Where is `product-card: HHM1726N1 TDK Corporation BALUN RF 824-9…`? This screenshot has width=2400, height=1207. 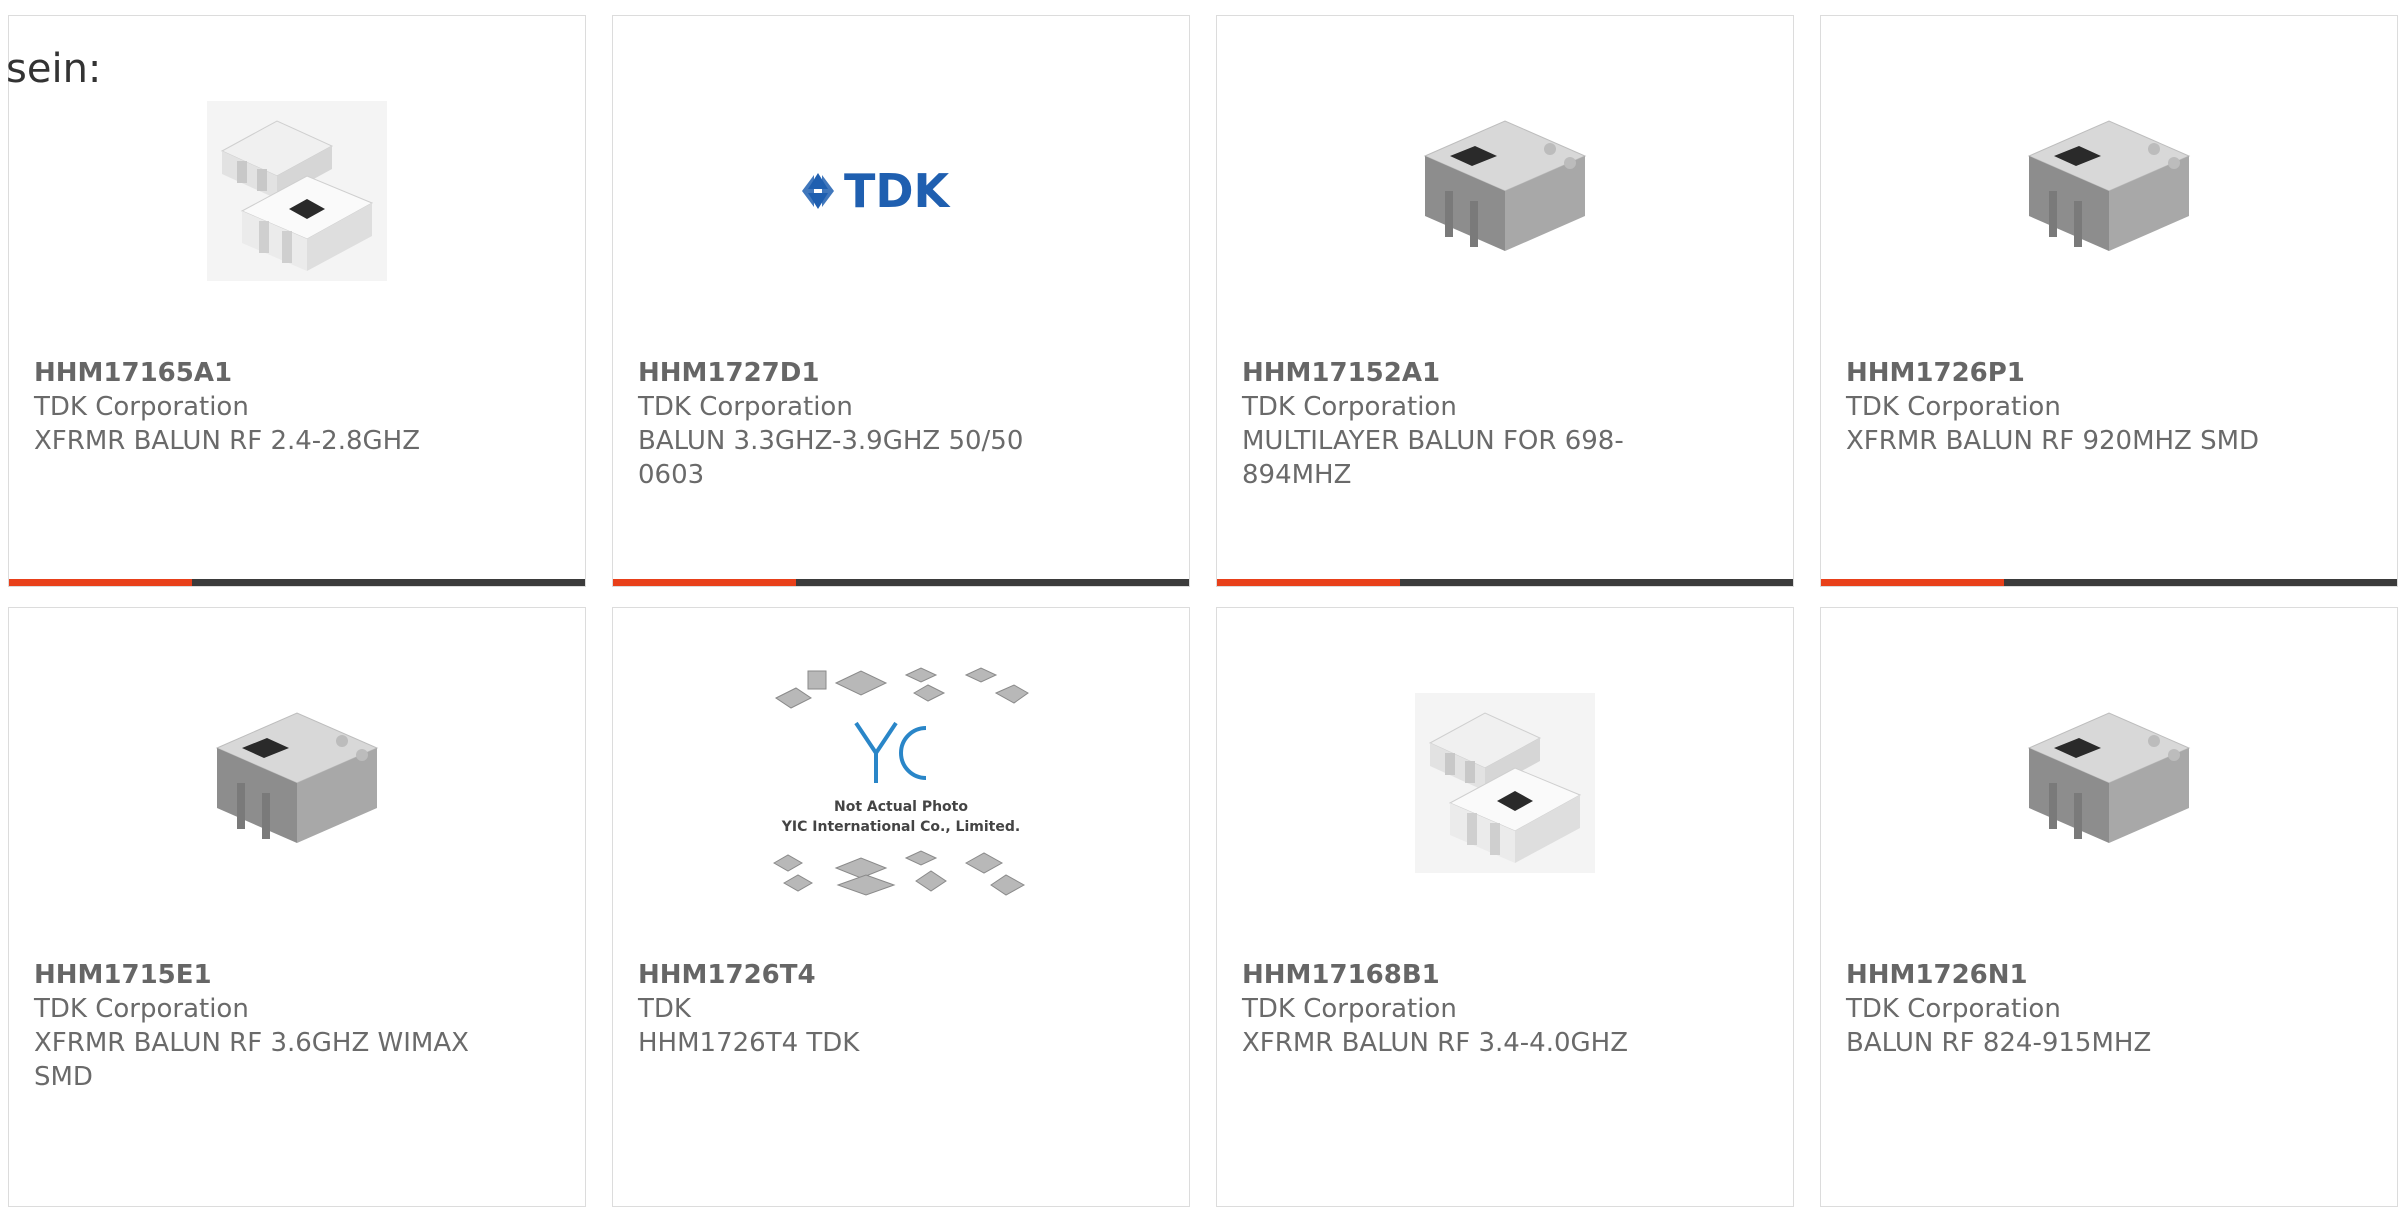 product-card: HHM1726N1 TDK Corporation BALUN RF 824-9… is located at coordinates (2109, 907).